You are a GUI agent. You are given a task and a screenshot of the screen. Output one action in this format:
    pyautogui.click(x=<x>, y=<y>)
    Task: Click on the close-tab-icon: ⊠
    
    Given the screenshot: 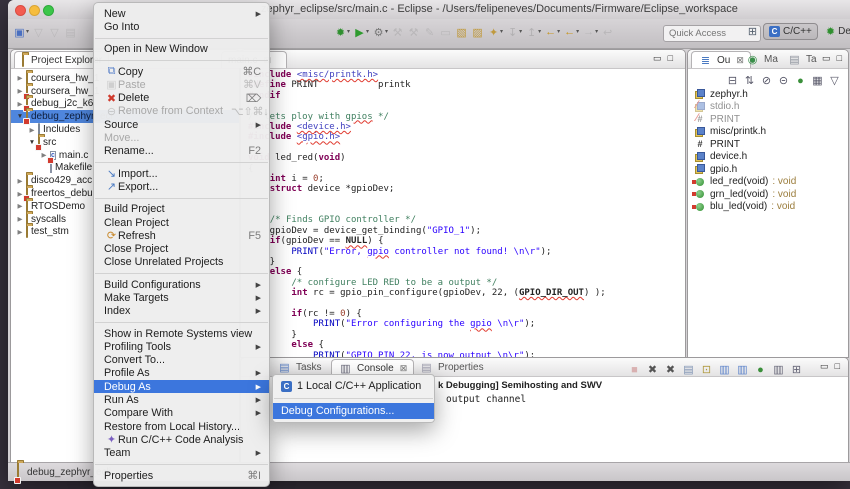 What is the action you would take?
    pyautogui.click(x=404, y=368)
    